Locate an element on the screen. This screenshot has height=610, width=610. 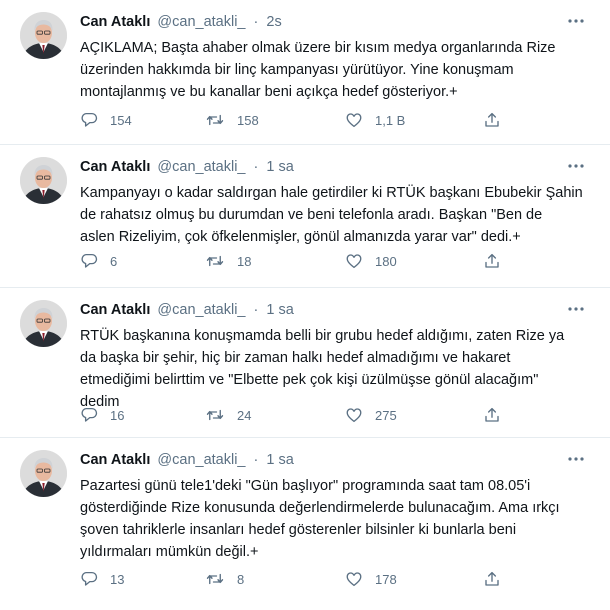
reply-button: 6 is located at coordinates (98, 261).